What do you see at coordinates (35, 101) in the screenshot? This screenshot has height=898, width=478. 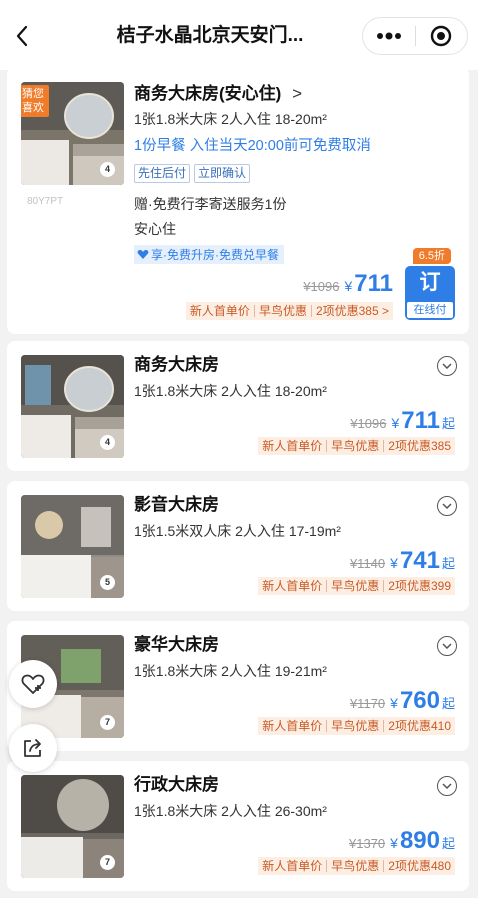 I see `recommend-badge: 猜您 喜欢` at bounding box center [35, 101].